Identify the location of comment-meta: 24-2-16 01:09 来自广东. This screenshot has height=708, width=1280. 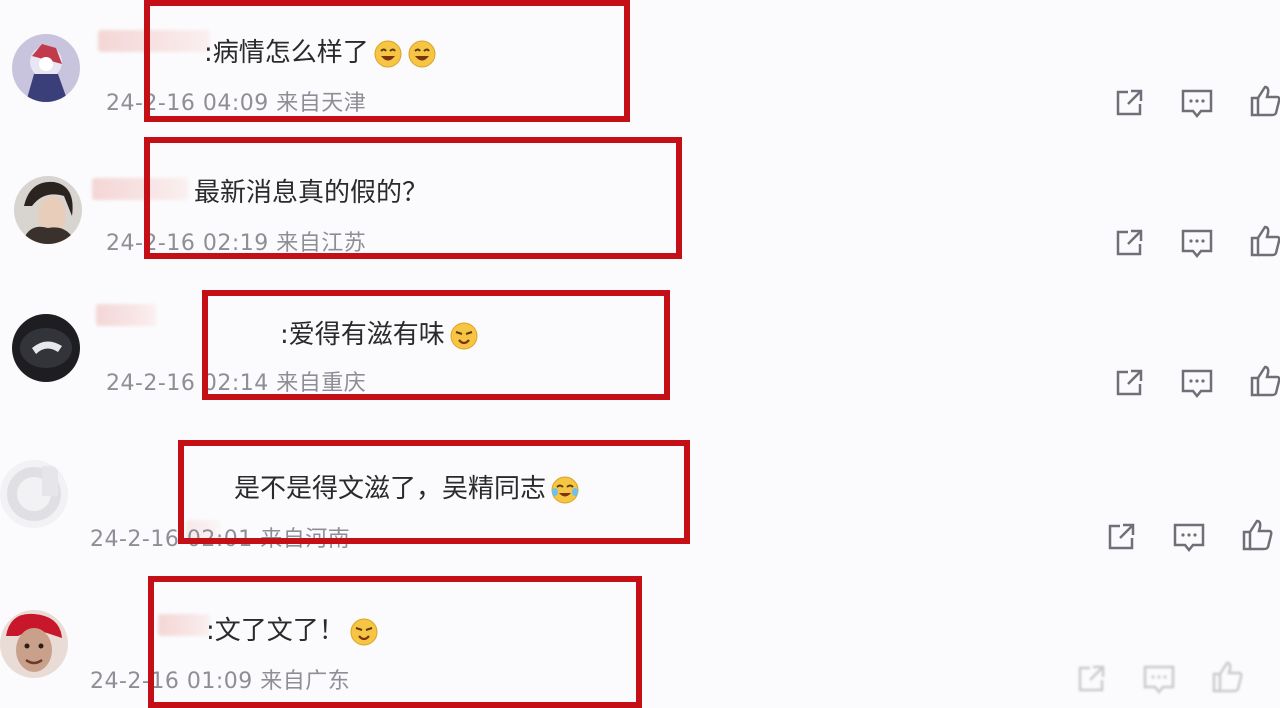
(220, 682).